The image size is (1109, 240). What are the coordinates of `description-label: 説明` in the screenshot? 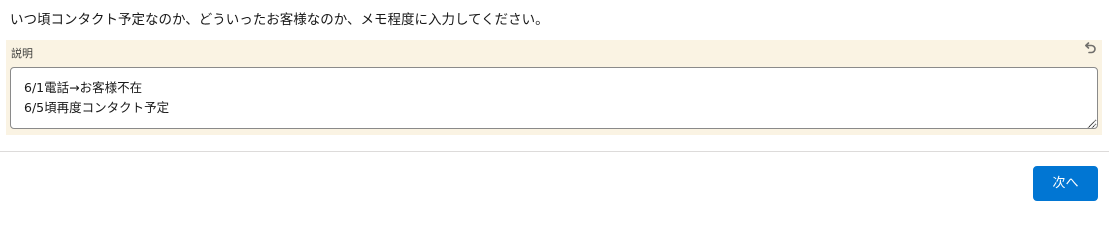 It's located at (22, 53).